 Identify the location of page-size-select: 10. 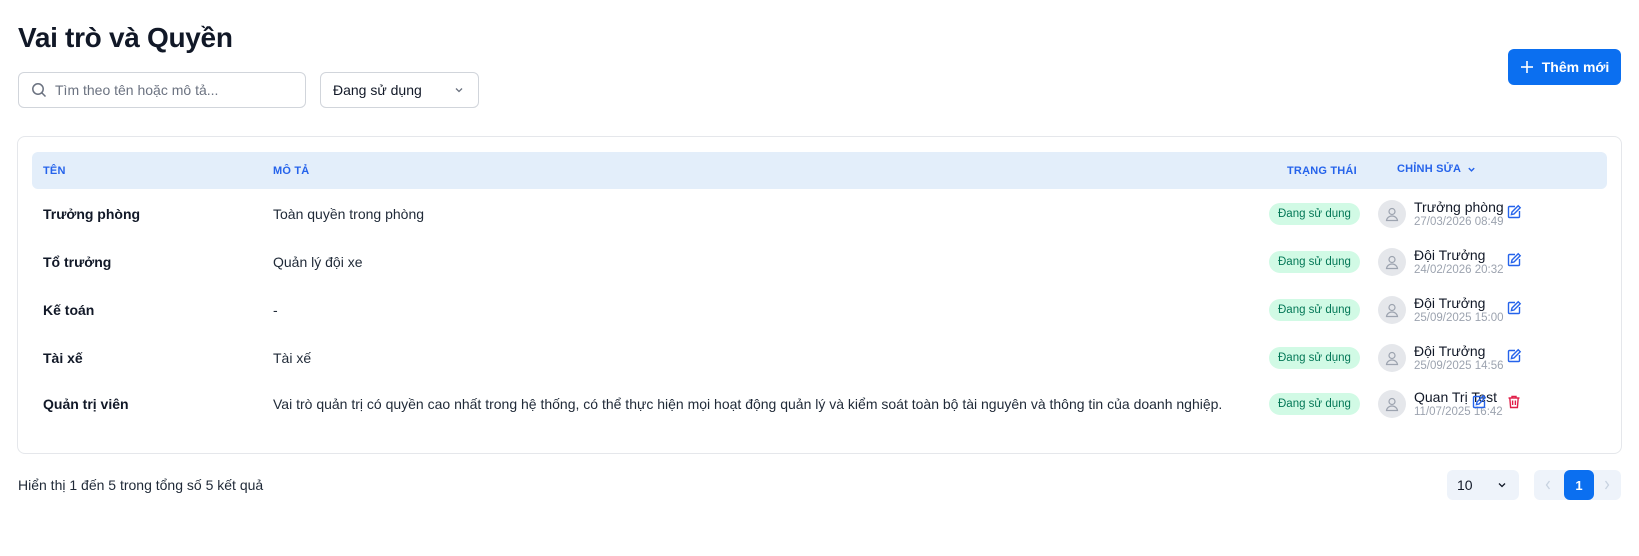
(1483, 485).